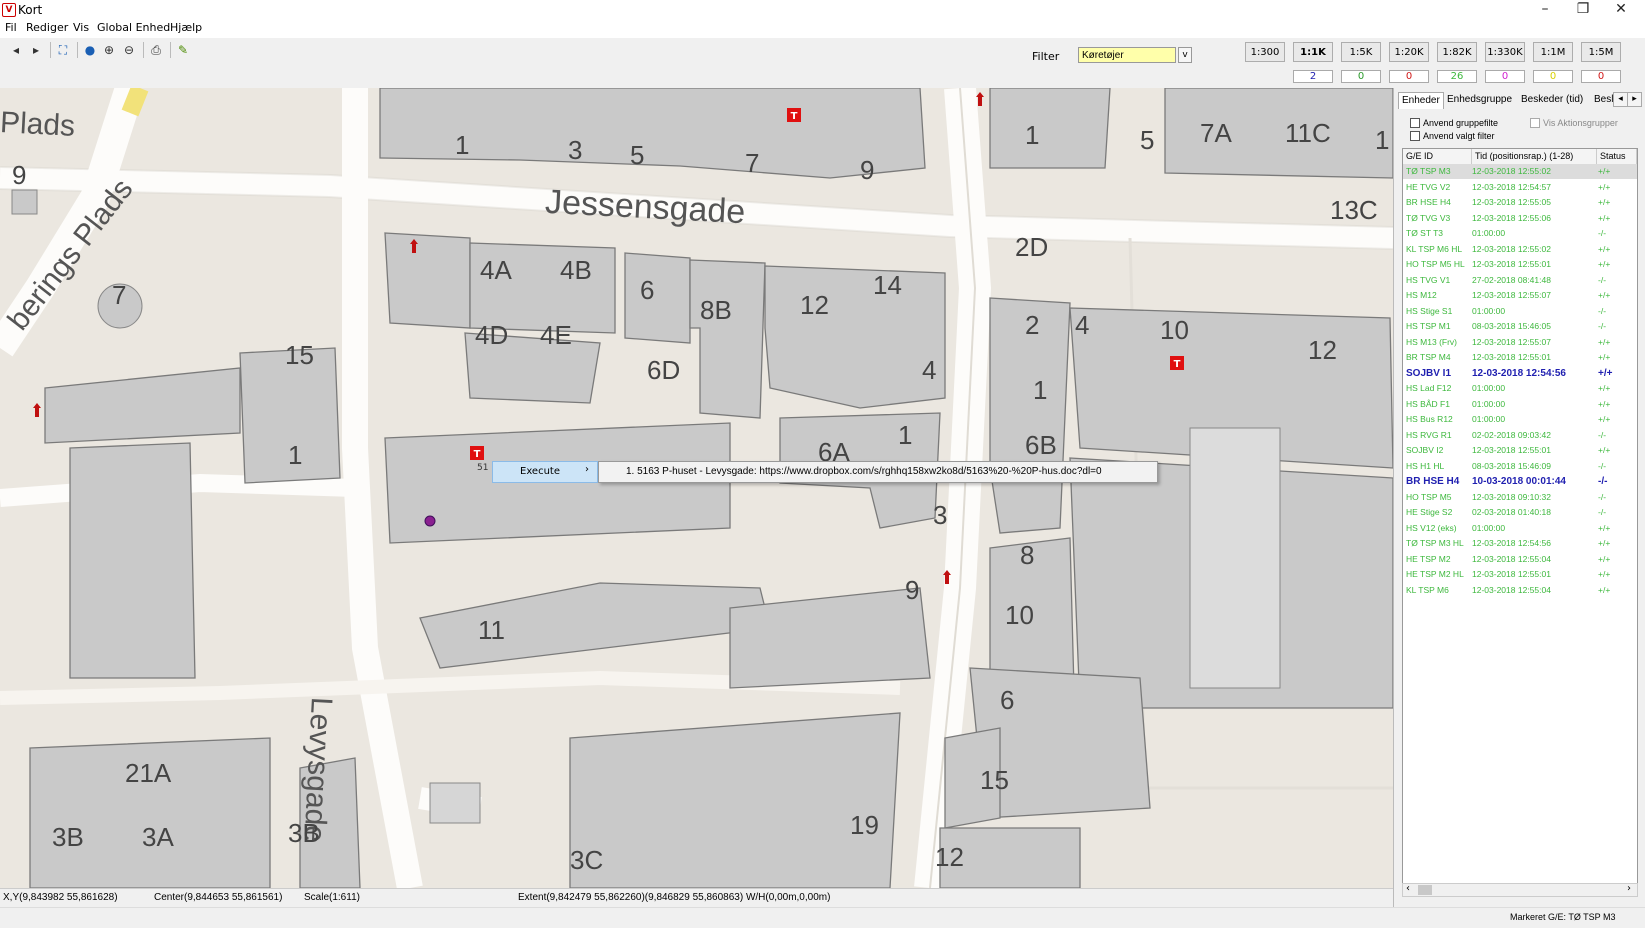  Describe the element at coordinates (1428, 403) in the screenshot. I see `cell-id: HS BÅD F1` at that location.